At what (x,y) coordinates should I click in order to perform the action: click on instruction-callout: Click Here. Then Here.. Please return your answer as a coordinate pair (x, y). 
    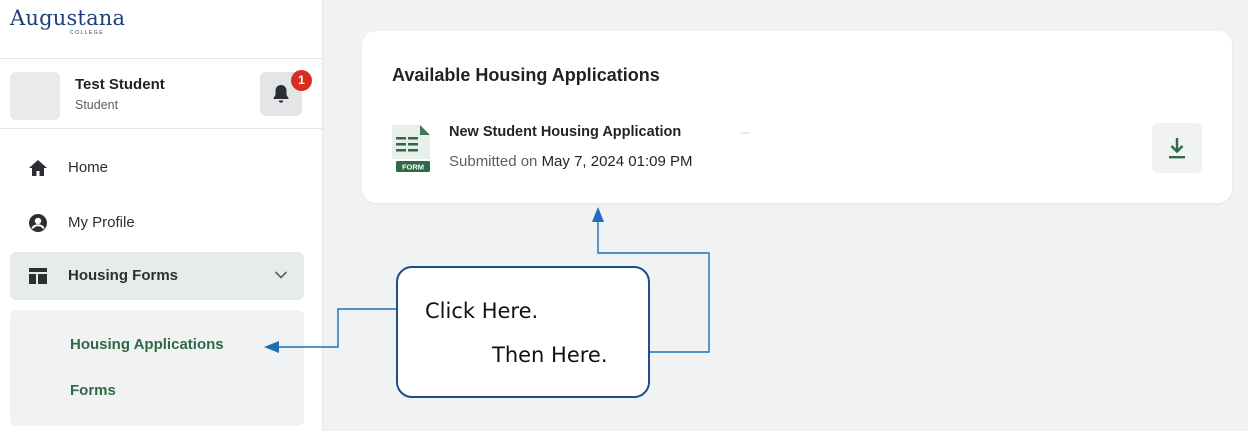
    Looking at the image, I should click on (523, 332).